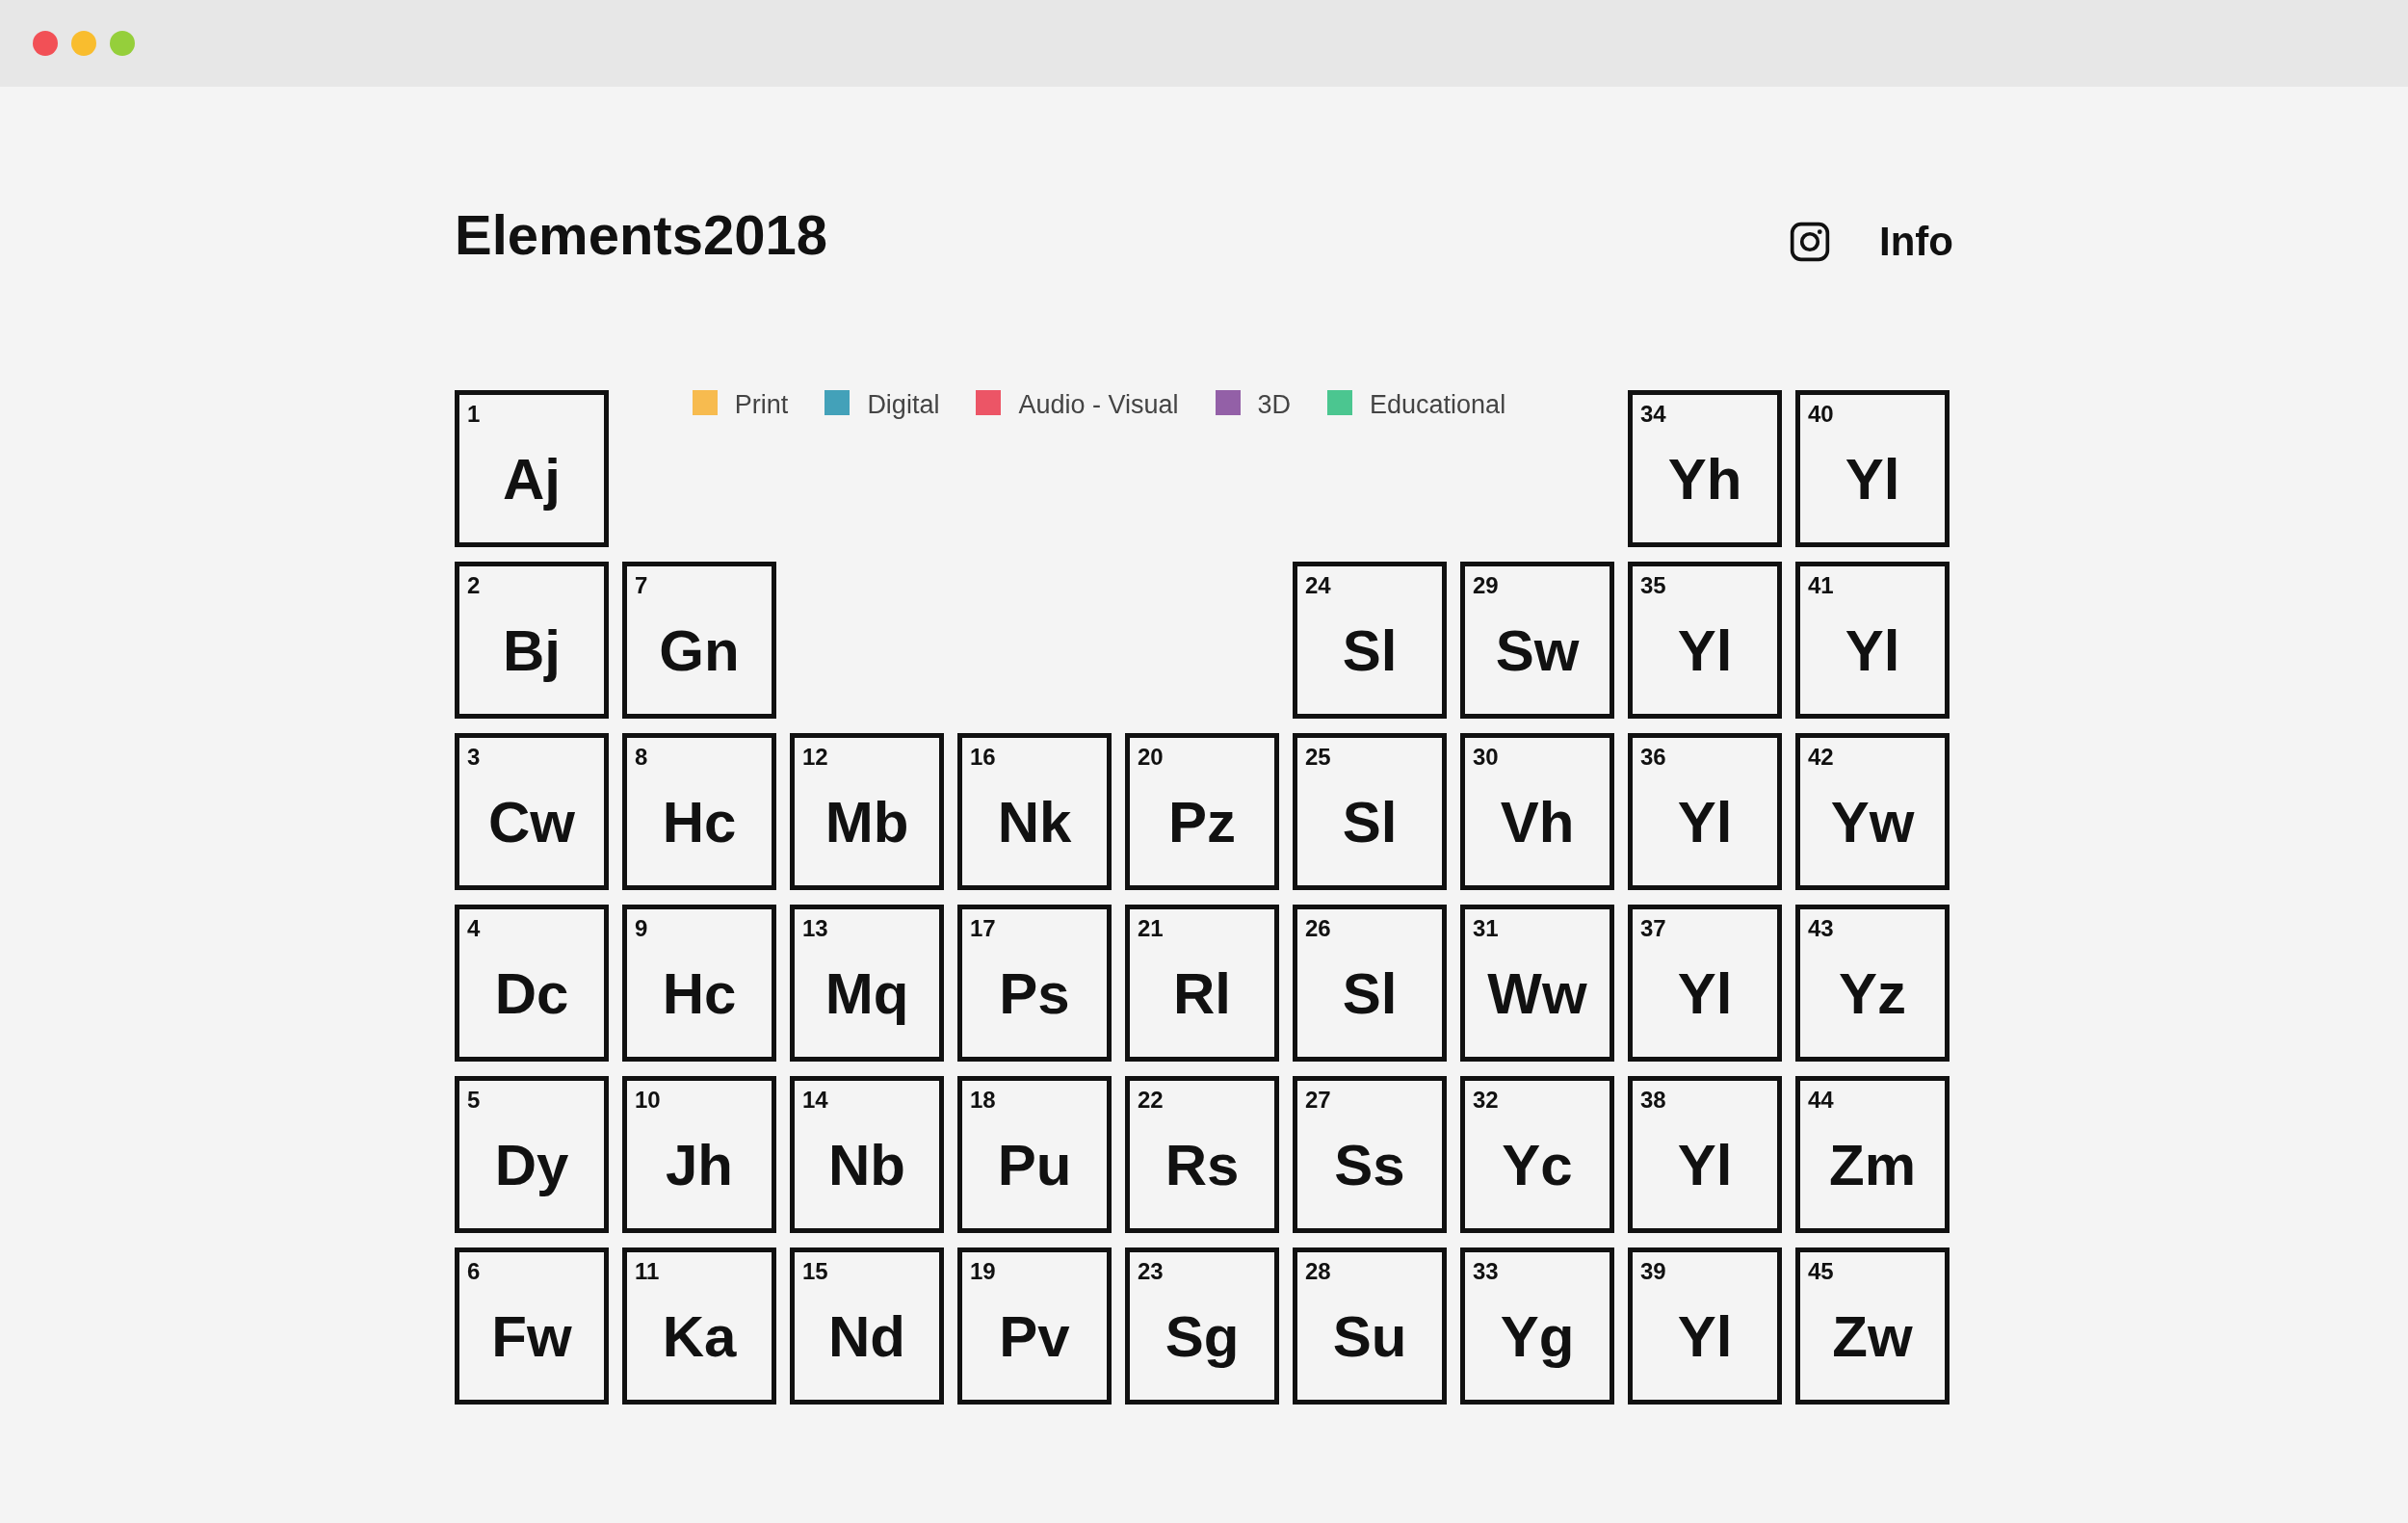 This screenshot has width=2408, height=1523. I want to click on element-symbol: Sg, so click(1202, 1336).